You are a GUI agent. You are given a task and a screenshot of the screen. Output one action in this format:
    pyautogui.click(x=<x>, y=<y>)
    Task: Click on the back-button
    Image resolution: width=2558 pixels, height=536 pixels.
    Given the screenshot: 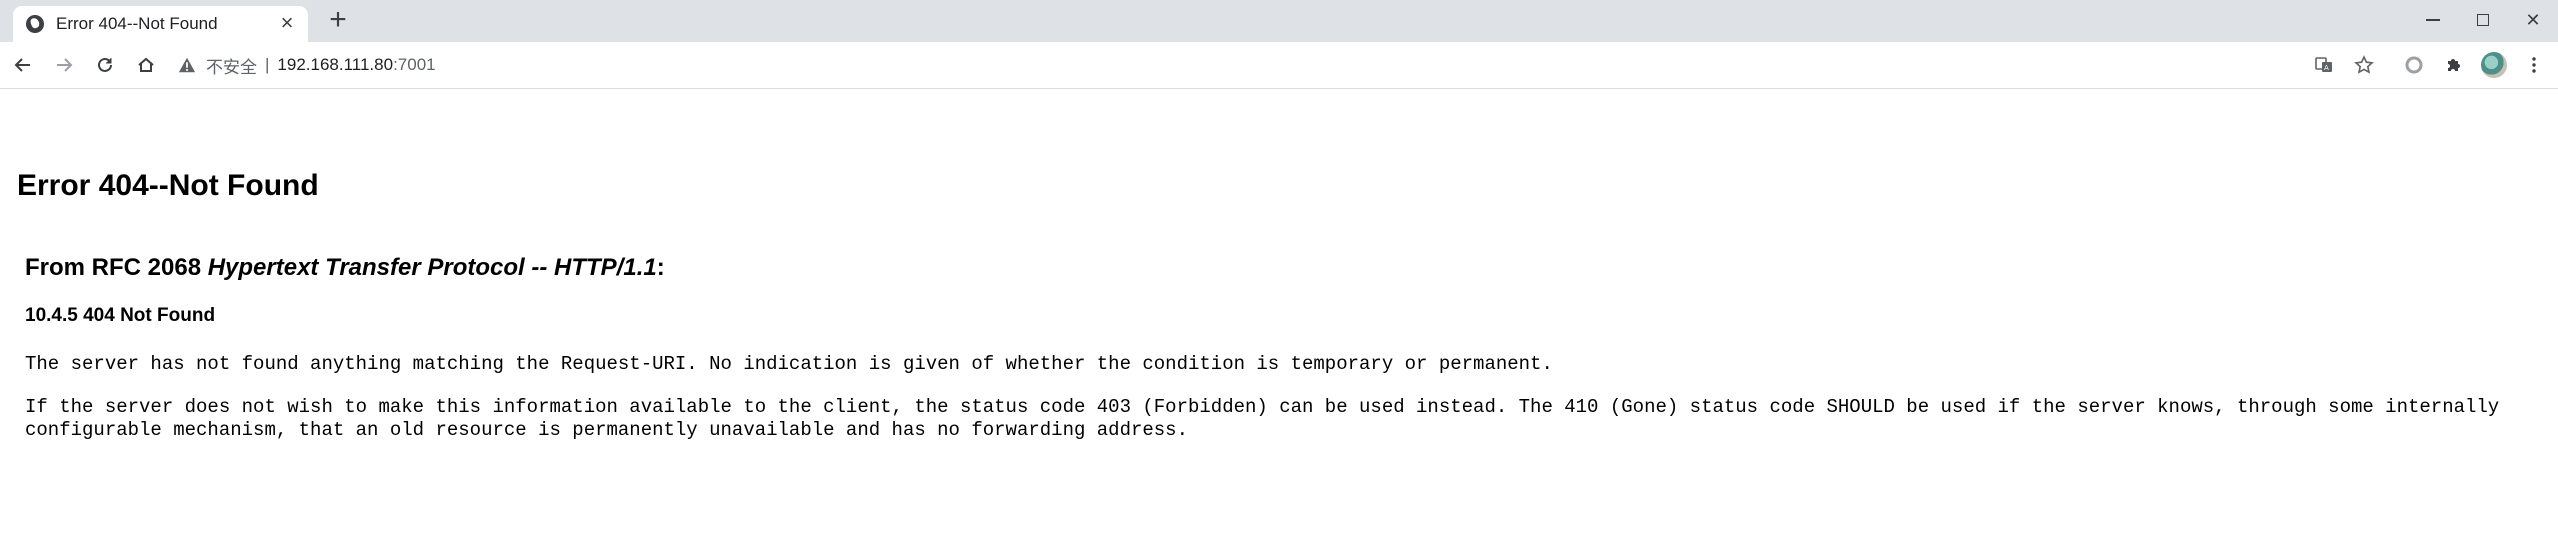 What is the action you would take?
    pyautogui.click(x=23, y=65)
    